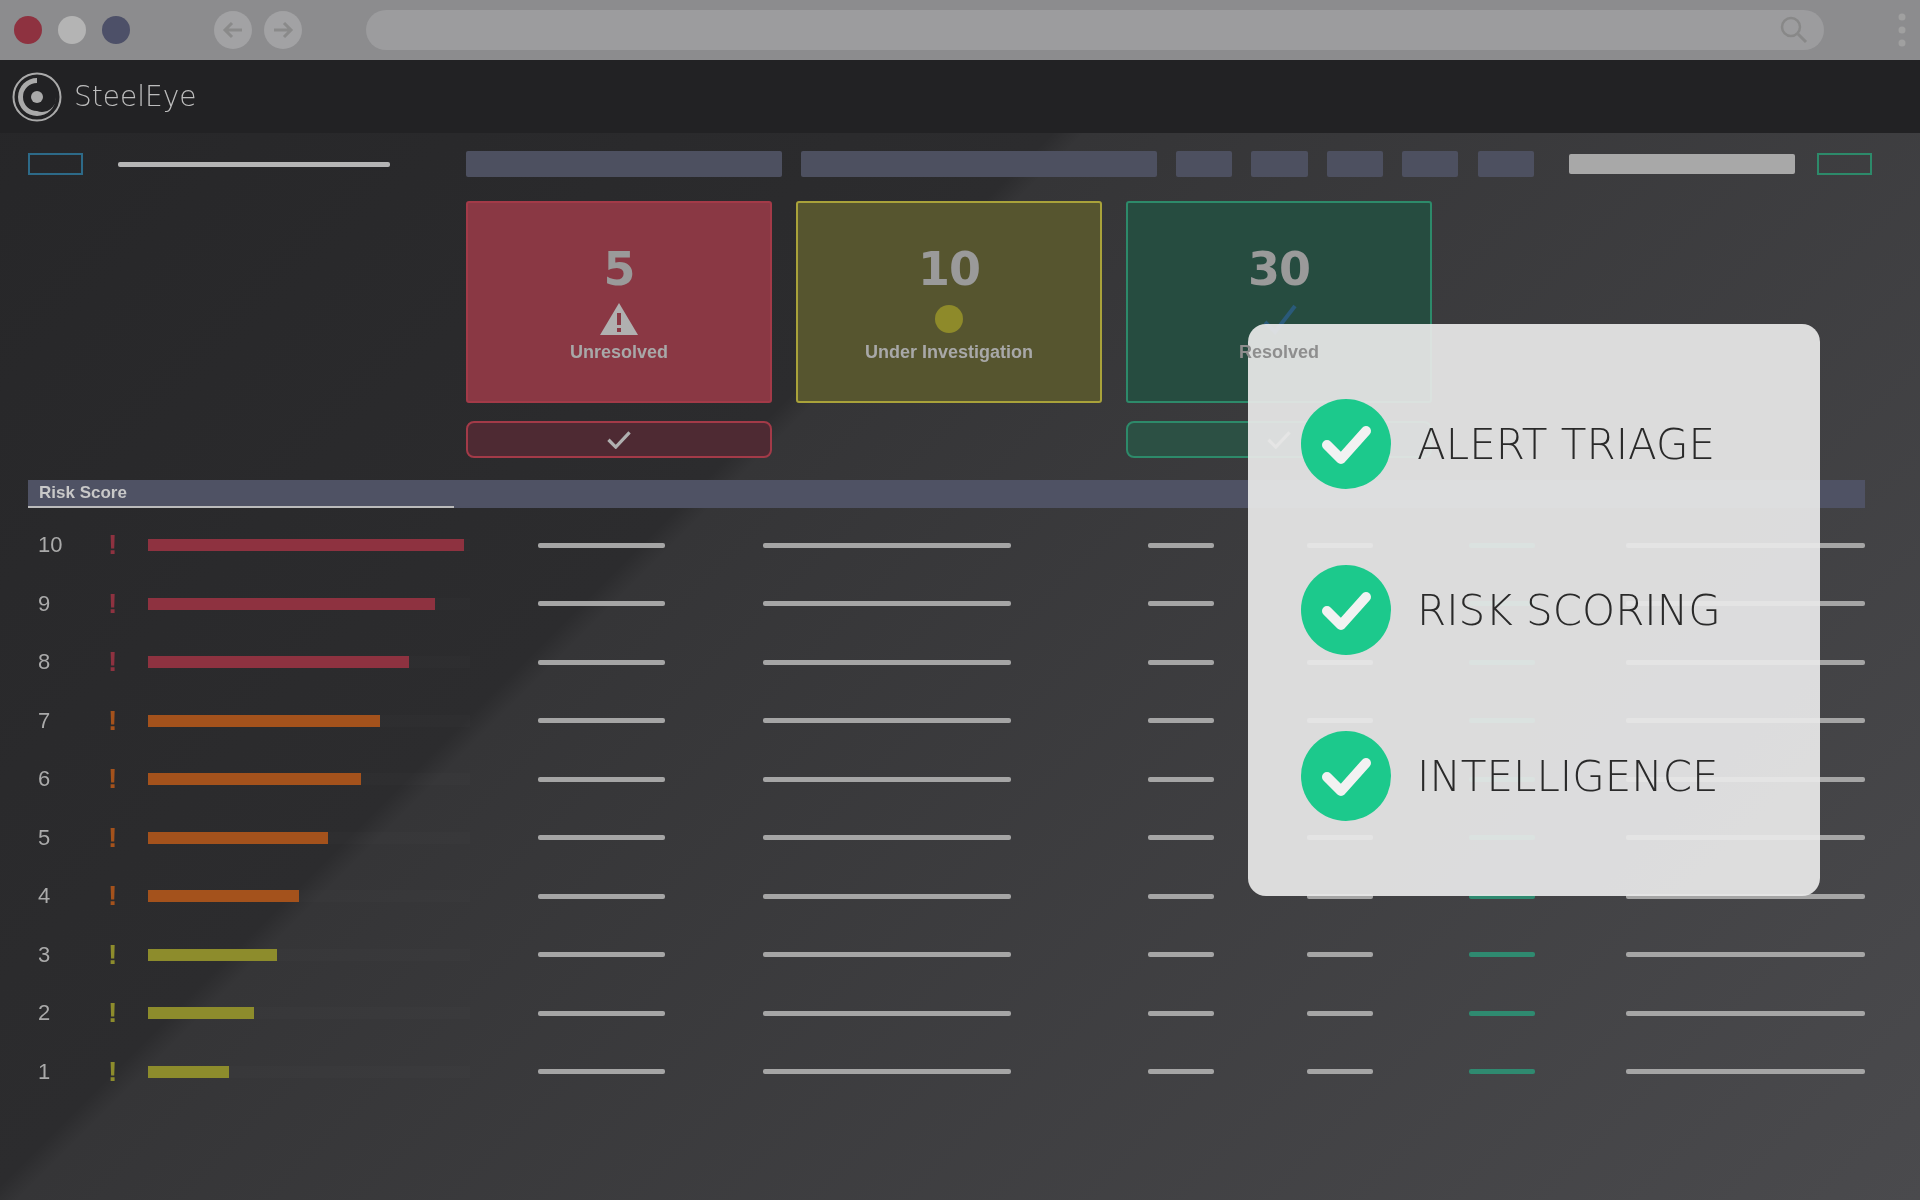 The height and width of the screenshot is (1200, 1920). What do you see at coordinates (50, 545) in the screenshot?
I see `risk-score: 10` at bounding box center [50, 545].